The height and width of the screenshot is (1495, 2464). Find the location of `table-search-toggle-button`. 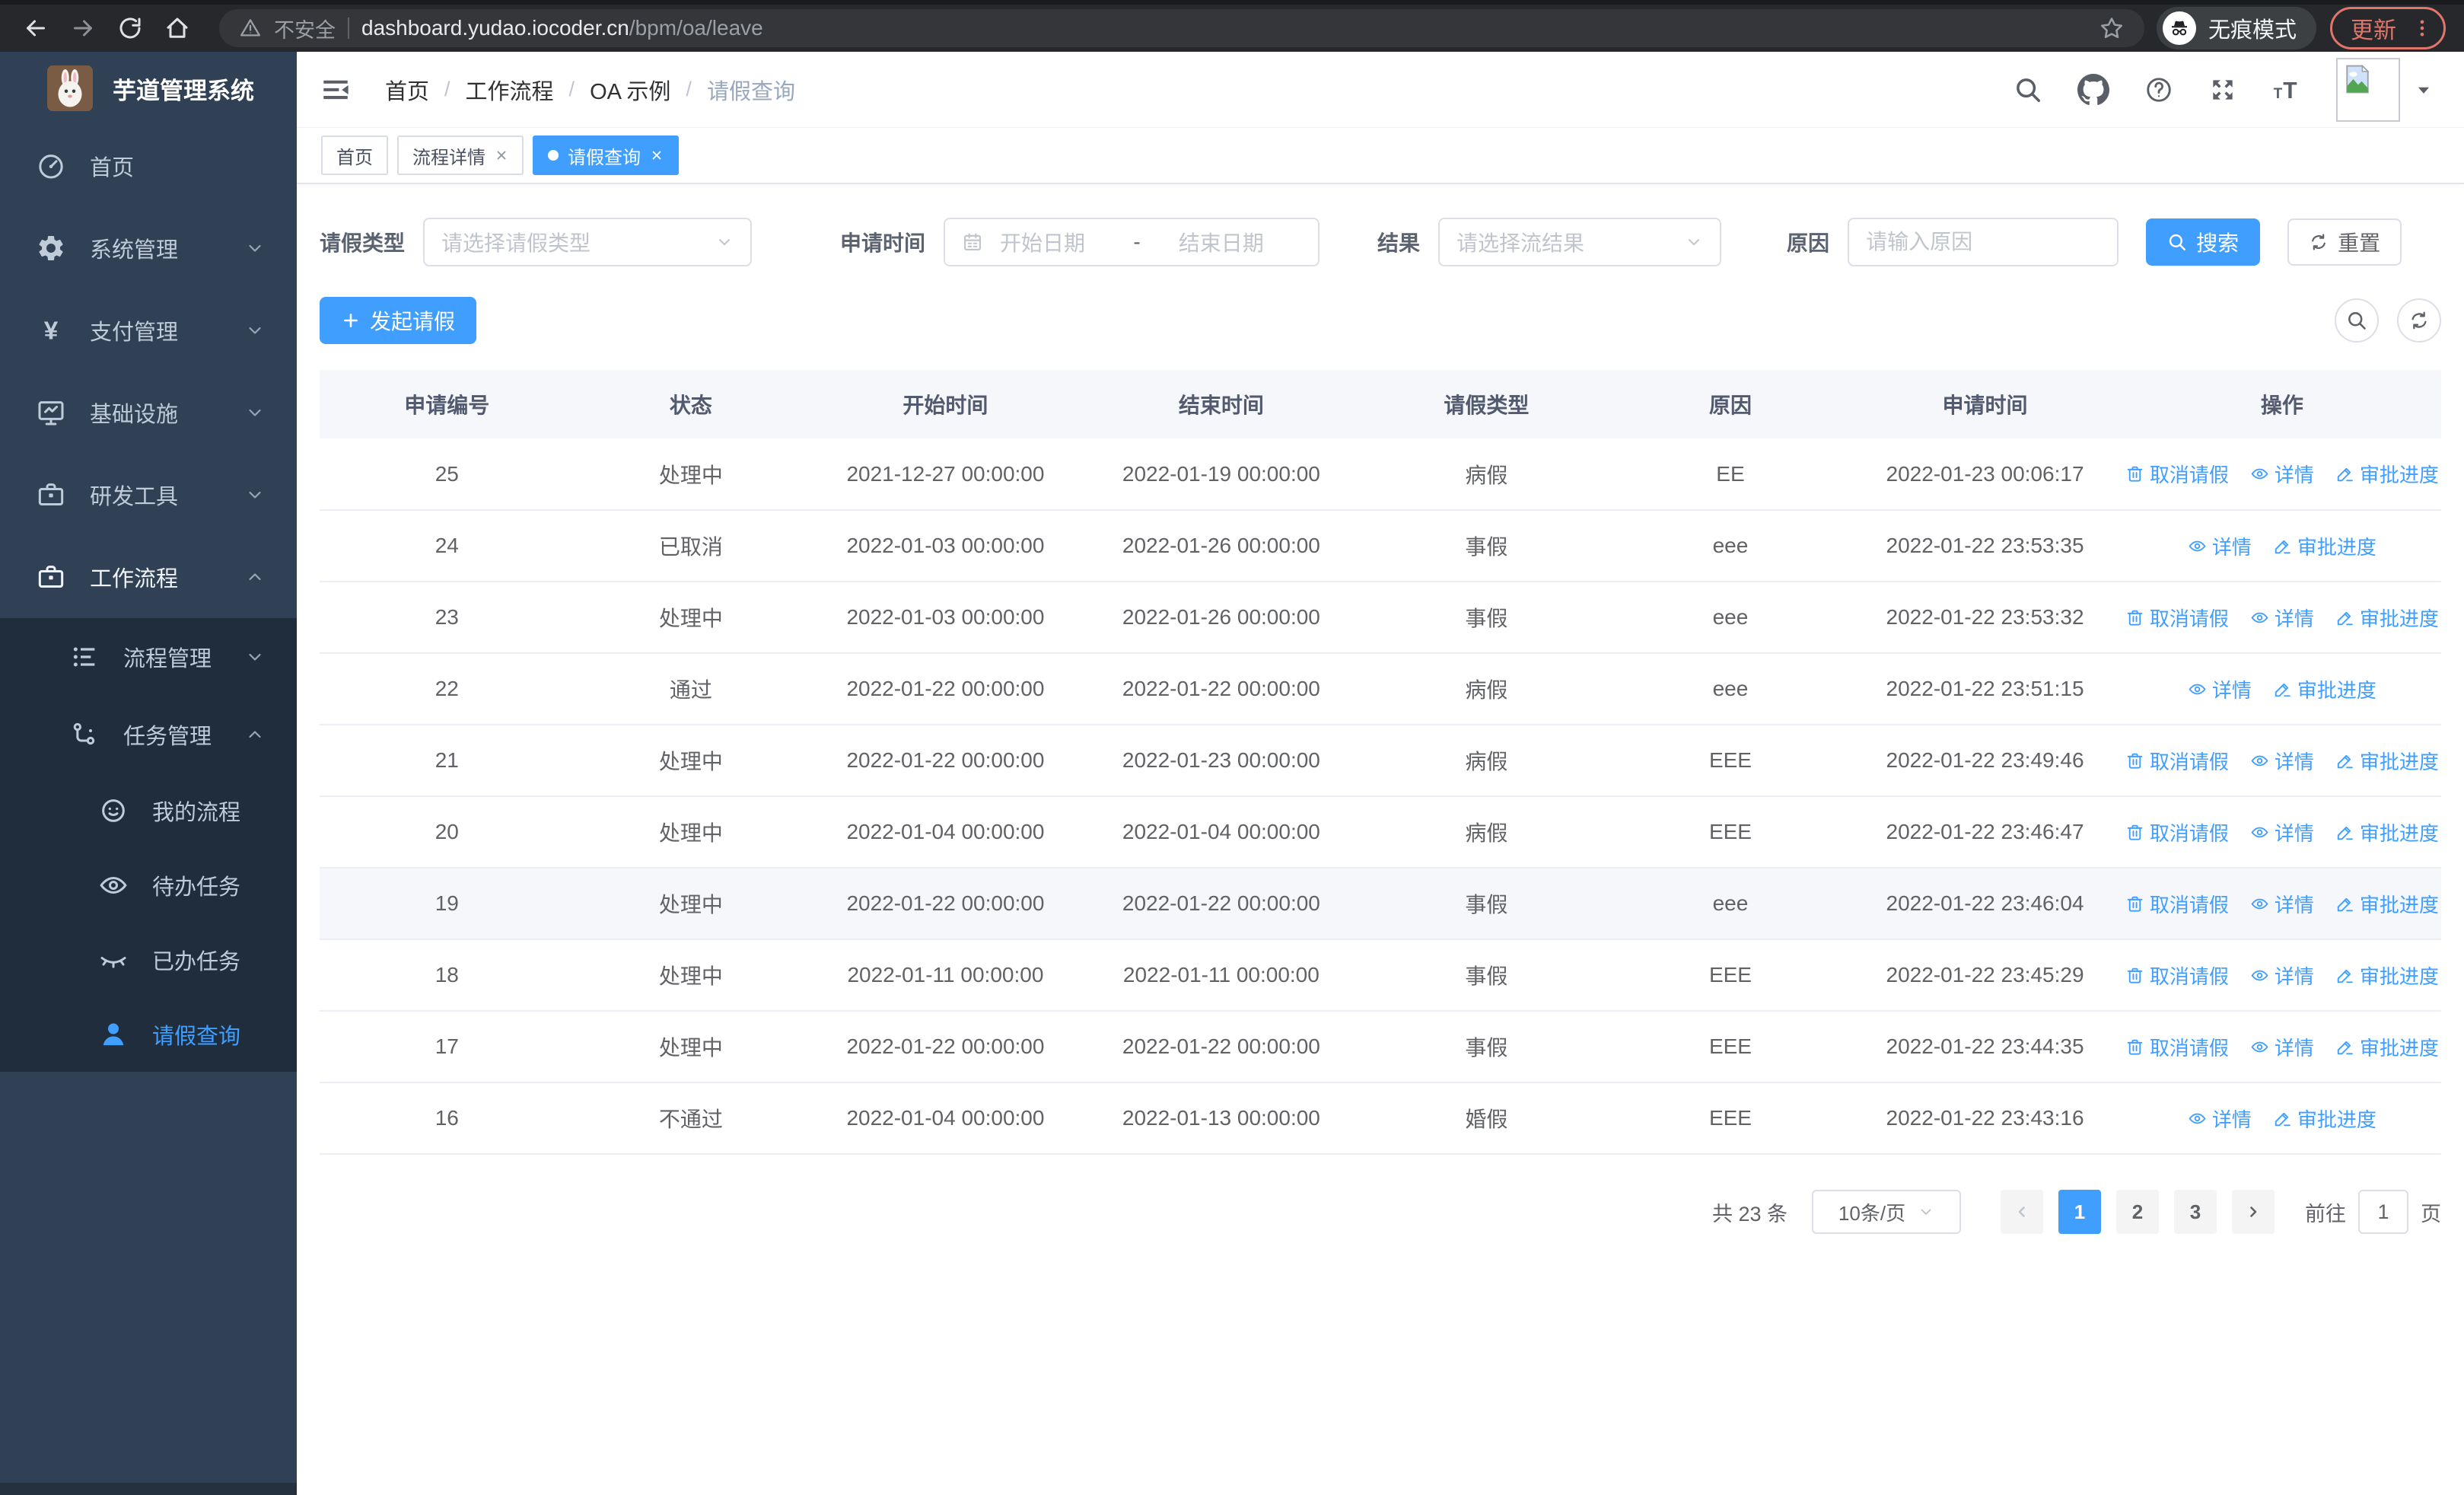

table-search-toggle-button is located at coordinates (2357, 321).